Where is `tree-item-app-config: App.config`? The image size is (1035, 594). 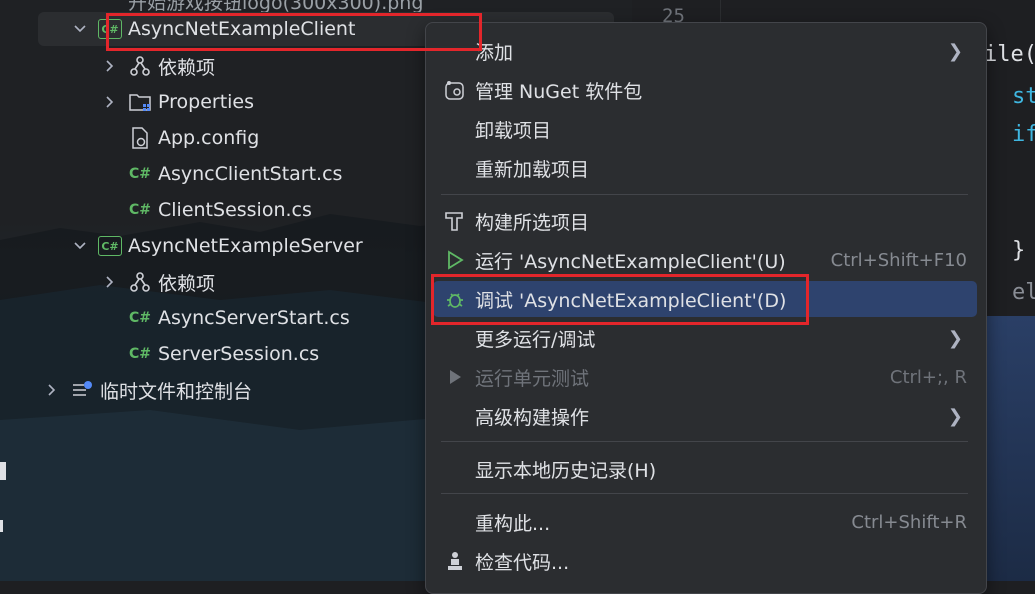
tree-item-app-config: App.config is located at coordinates (193, 138).